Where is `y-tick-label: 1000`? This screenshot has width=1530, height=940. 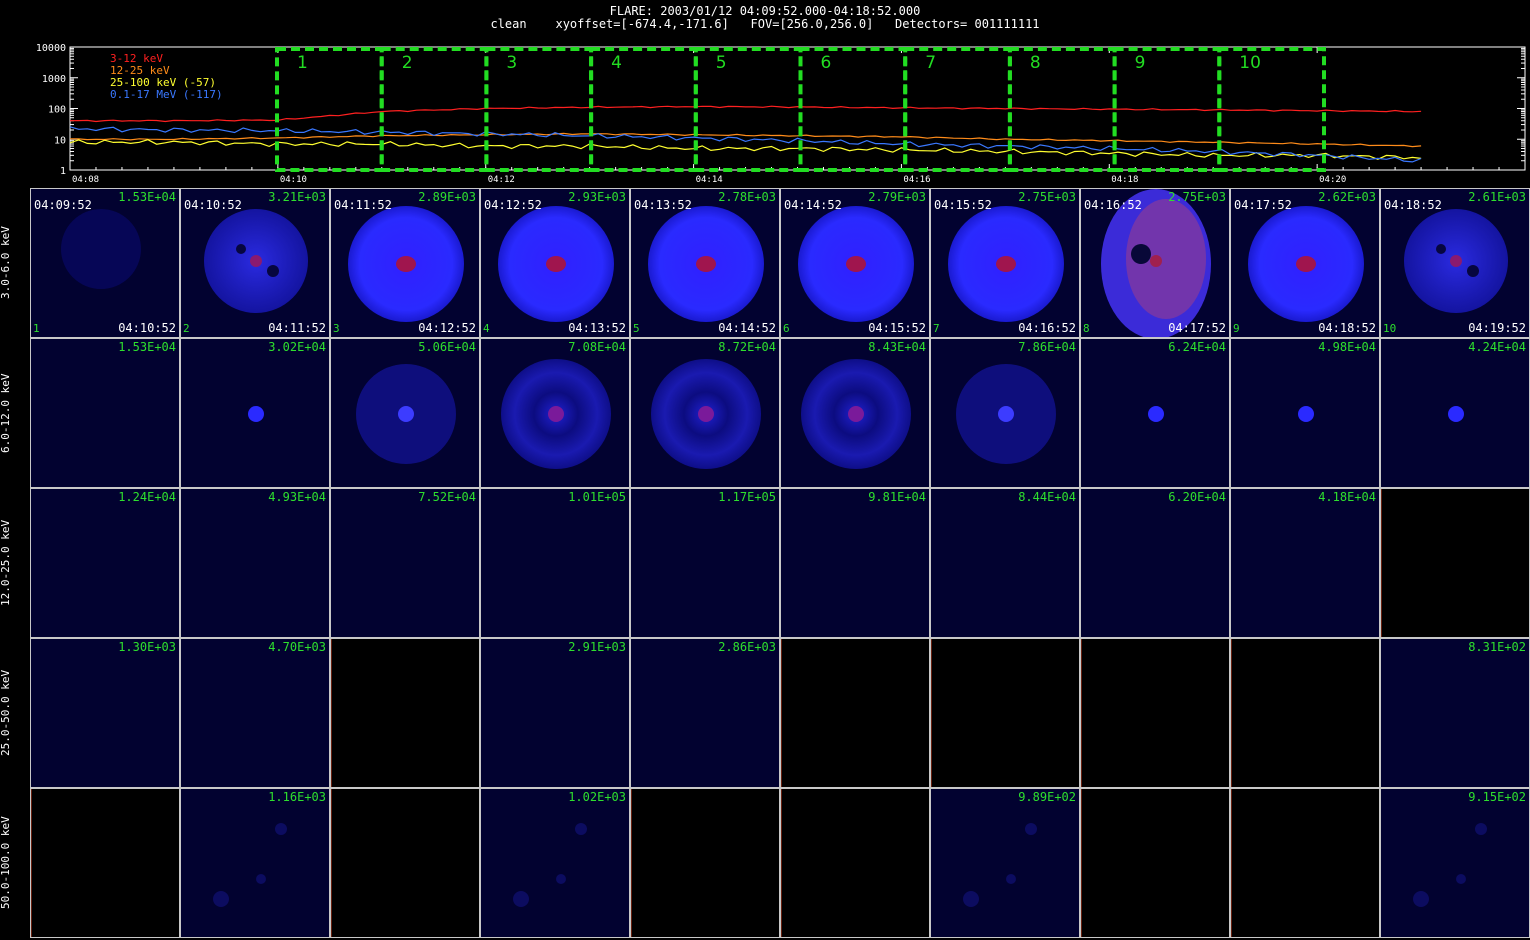 y-tick-label: 1000 is located at coordinates (54, 79).